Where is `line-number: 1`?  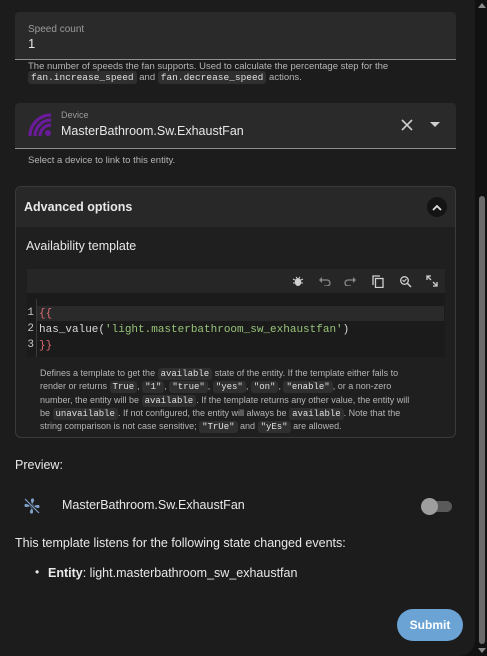 line-number: 1 is located at coordinates (30, 313).